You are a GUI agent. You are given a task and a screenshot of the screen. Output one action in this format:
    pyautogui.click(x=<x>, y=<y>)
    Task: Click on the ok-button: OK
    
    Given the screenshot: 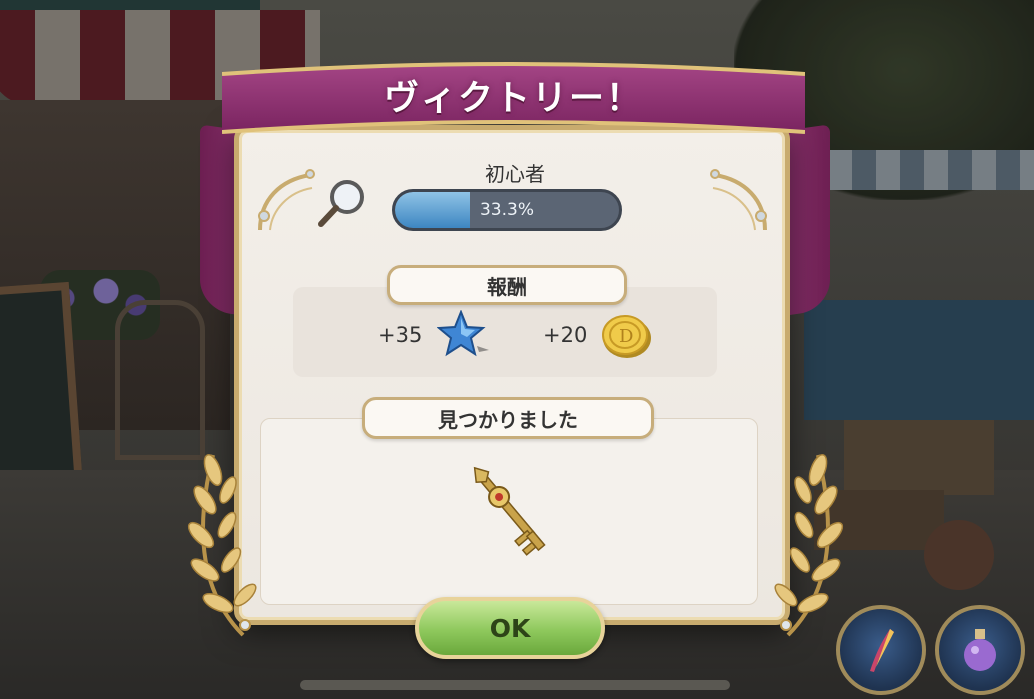 What is the action you would take?
    pyautogui.click(x=510, y=628)
    